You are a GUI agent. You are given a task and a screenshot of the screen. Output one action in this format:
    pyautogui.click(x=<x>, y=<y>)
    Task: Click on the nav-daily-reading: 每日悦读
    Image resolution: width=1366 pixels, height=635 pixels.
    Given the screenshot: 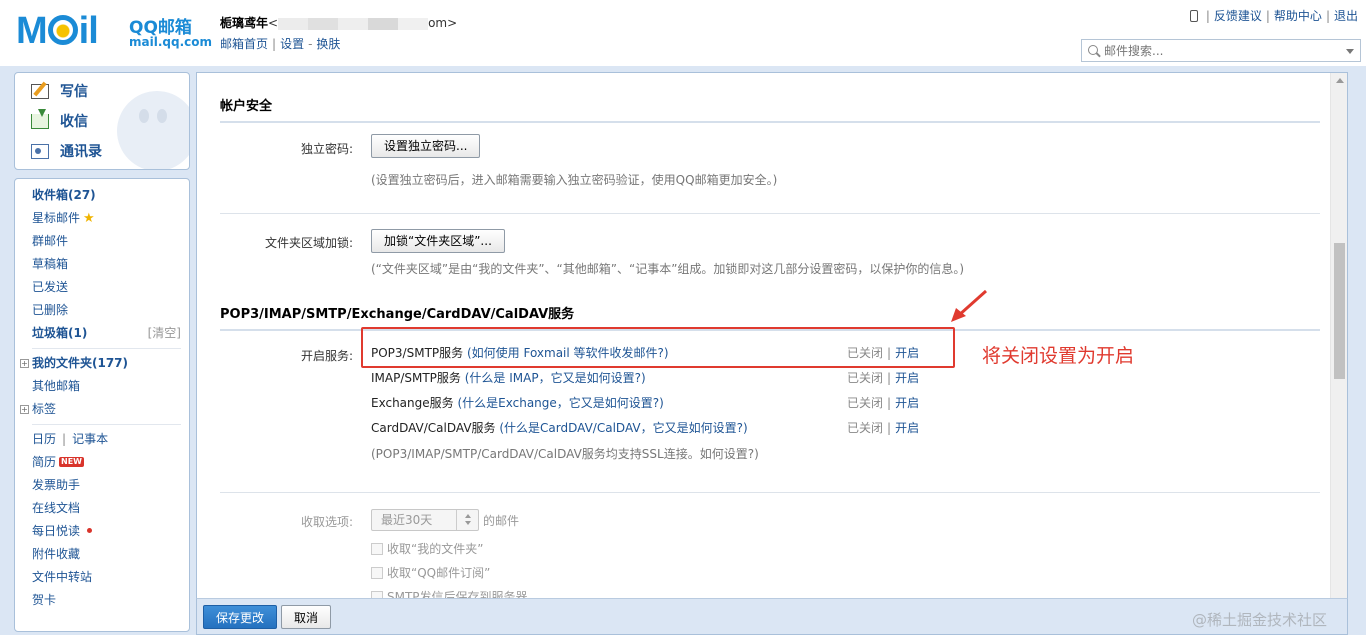 What is the action you would take?
    pyautogui.click(x=102, y=531)
    